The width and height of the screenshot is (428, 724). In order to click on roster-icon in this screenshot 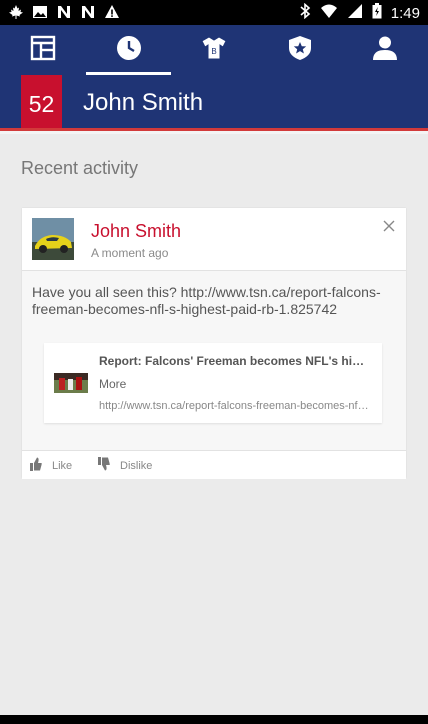, I will do `click(43, 50)`.